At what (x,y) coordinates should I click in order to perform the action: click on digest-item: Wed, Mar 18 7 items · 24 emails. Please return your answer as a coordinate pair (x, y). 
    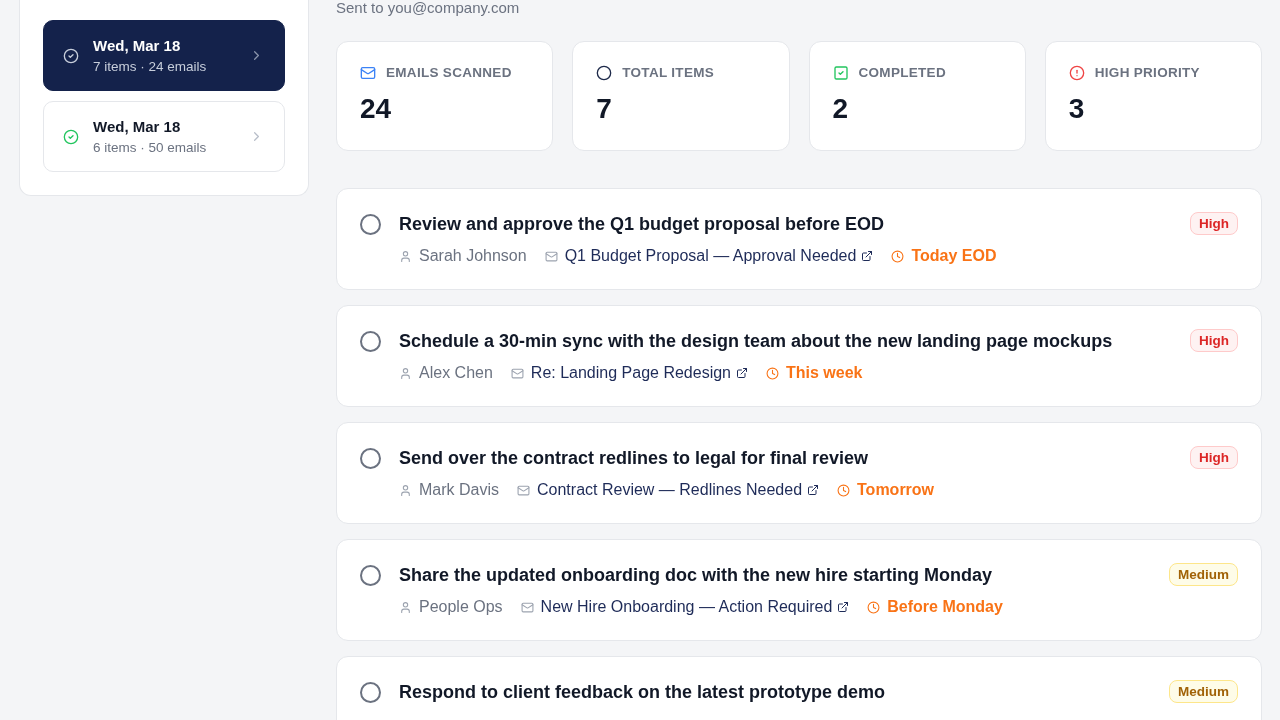
    Looking at the image, I should click on (164, 55).